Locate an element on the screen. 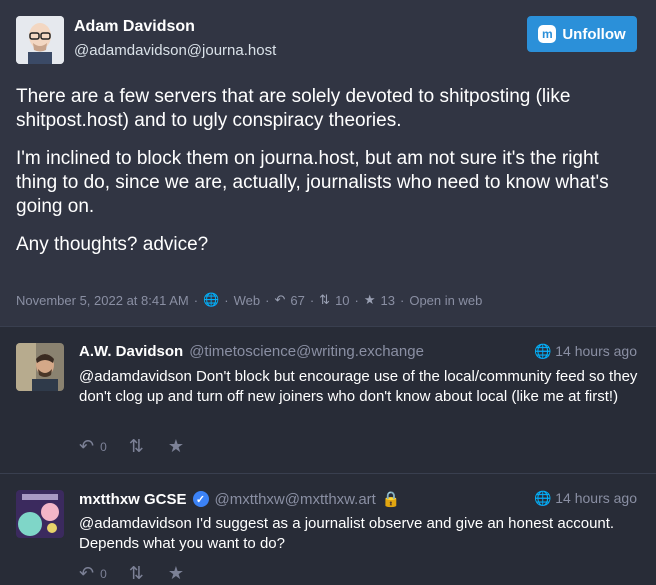 This screenshot has height=585, width=656. reply-handle: @mxtthxw@mxtthxw.art is located at coordinates (295, 499).